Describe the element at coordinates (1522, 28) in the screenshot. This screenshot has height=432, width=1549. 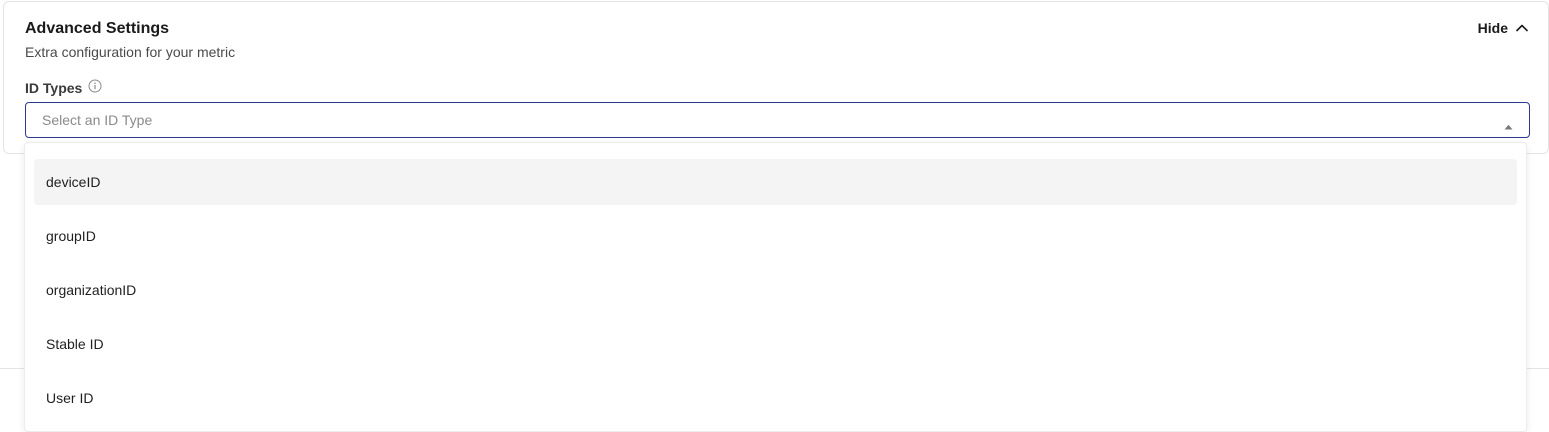
I see `chevron-up-icon` at that location.